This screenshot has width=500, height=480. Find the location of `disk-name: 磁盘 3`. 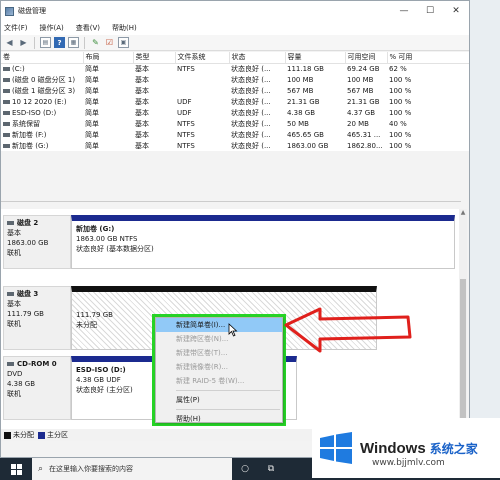

disk-name: 磁盘 3 is located at coordinates (28, 294).